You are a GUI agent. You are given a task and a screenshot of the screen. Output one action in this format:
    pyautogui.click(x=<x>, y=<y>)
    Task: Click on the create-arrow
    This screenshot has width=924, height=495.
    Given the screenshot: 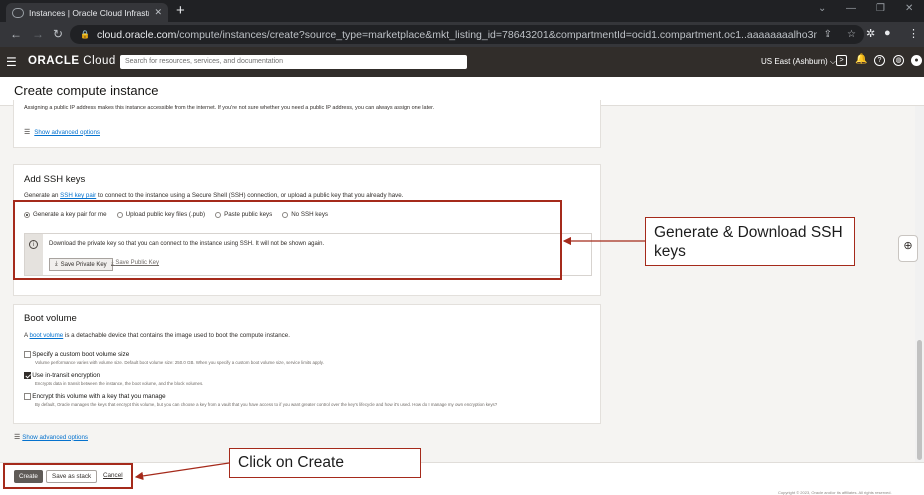 What is the action you would take?
    pyautogui.click(x=182, y=471)
    